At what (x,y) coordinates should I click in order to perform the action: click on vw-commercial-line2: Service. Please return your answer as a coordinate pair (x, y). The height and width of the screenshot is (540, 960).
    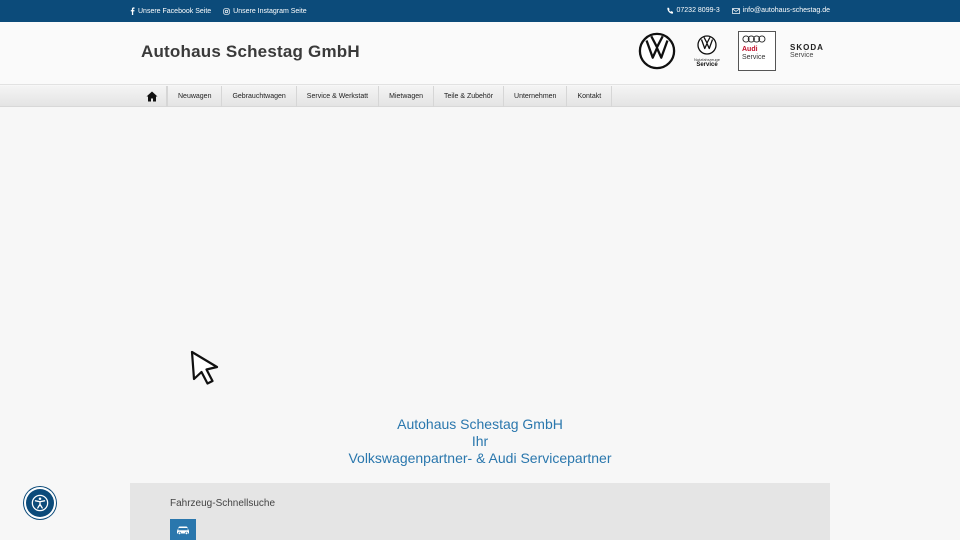
    Looking at the image, I should click on (707, 64).